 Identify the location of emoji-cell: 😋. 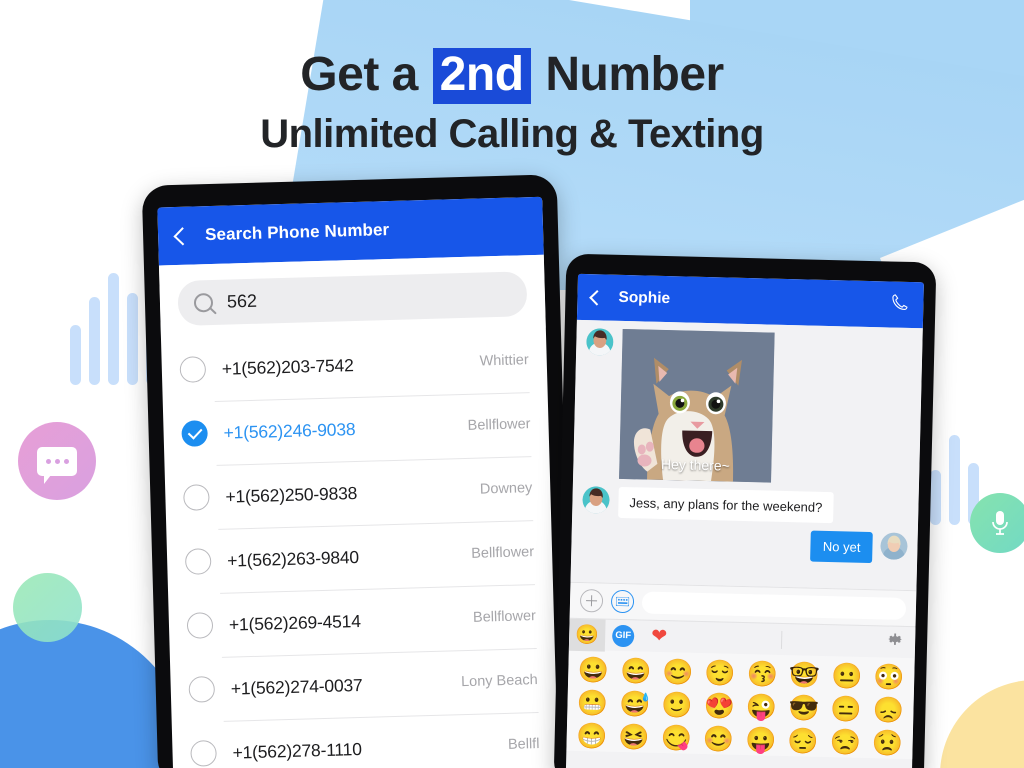
(676, 738).